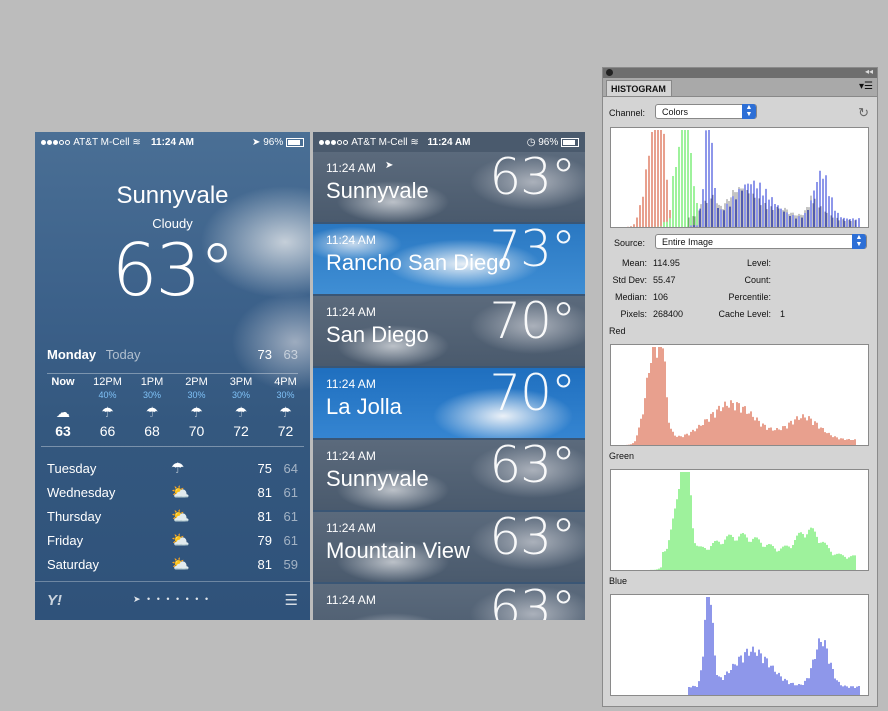 The height and width of the screenshot is (711, 888). What do you see at coordinates (418, 262) in the screenshot?
I see `city-name: Rancho San Diego` at bounding box center [418, 262].